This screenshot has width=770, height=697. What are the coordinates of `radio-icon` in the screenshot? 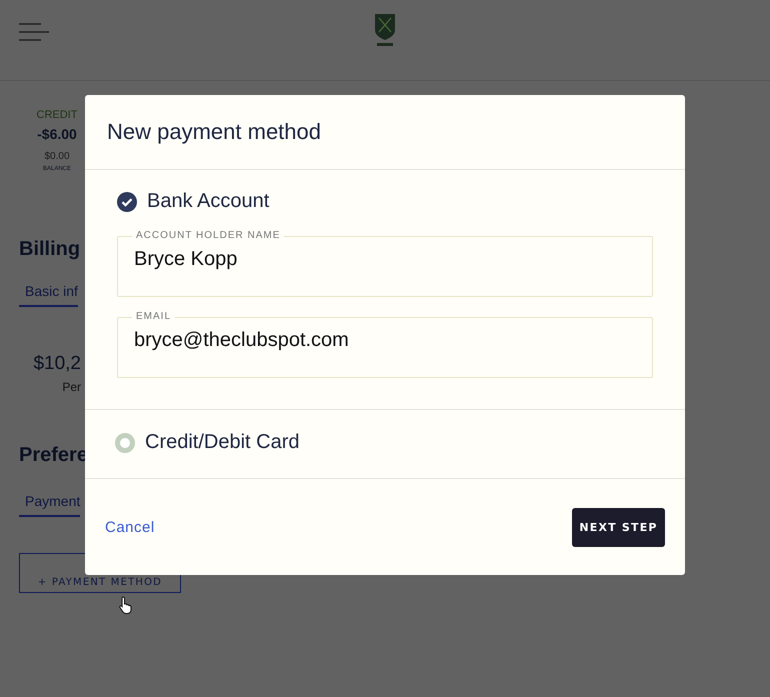 It's located at (125, 442).